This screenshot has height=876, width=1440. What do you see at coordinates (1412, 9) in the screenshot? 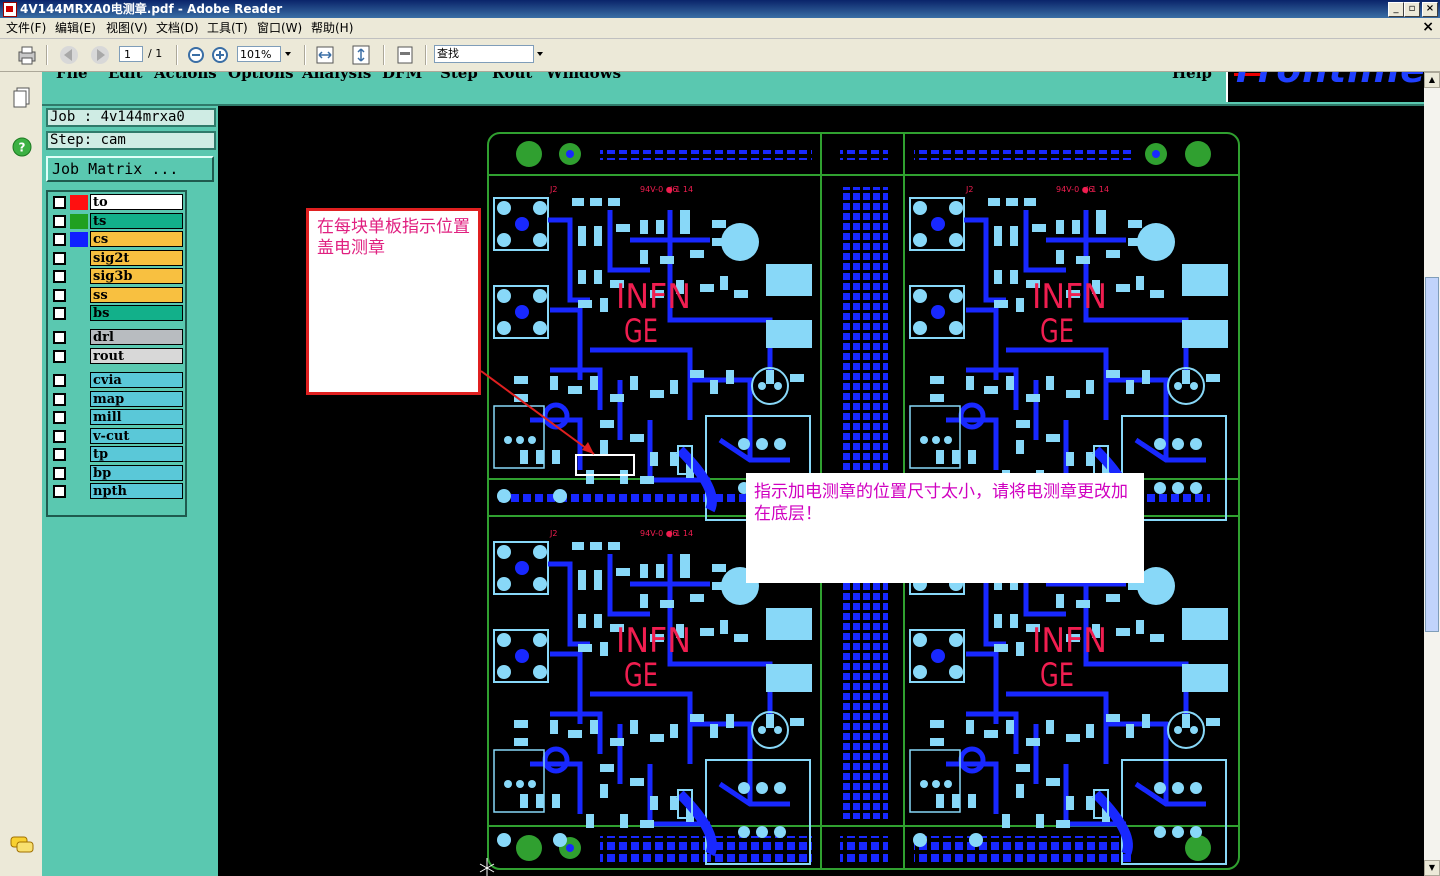
I see `restore-button: ▫` at bounding box center [1412, 9].